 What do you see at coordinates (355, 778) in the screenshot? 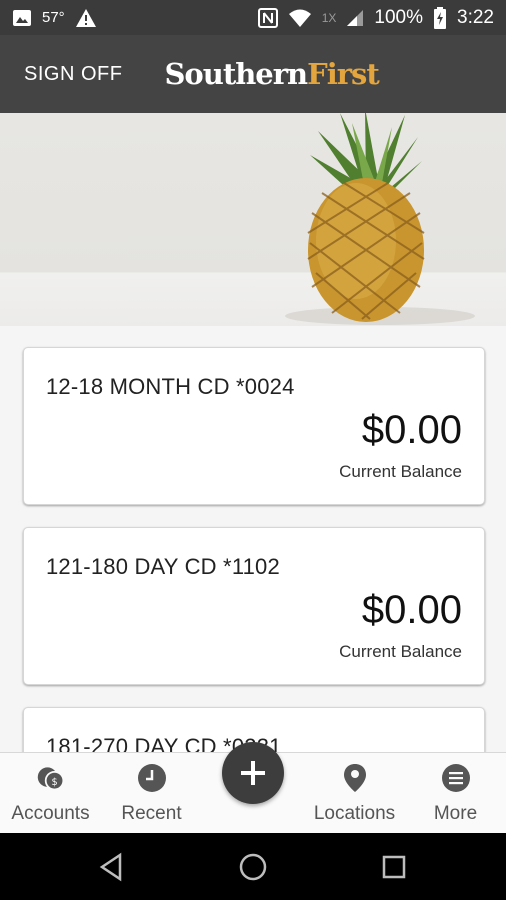
I see `location-pin-icon` at bounding box center [355, 778].